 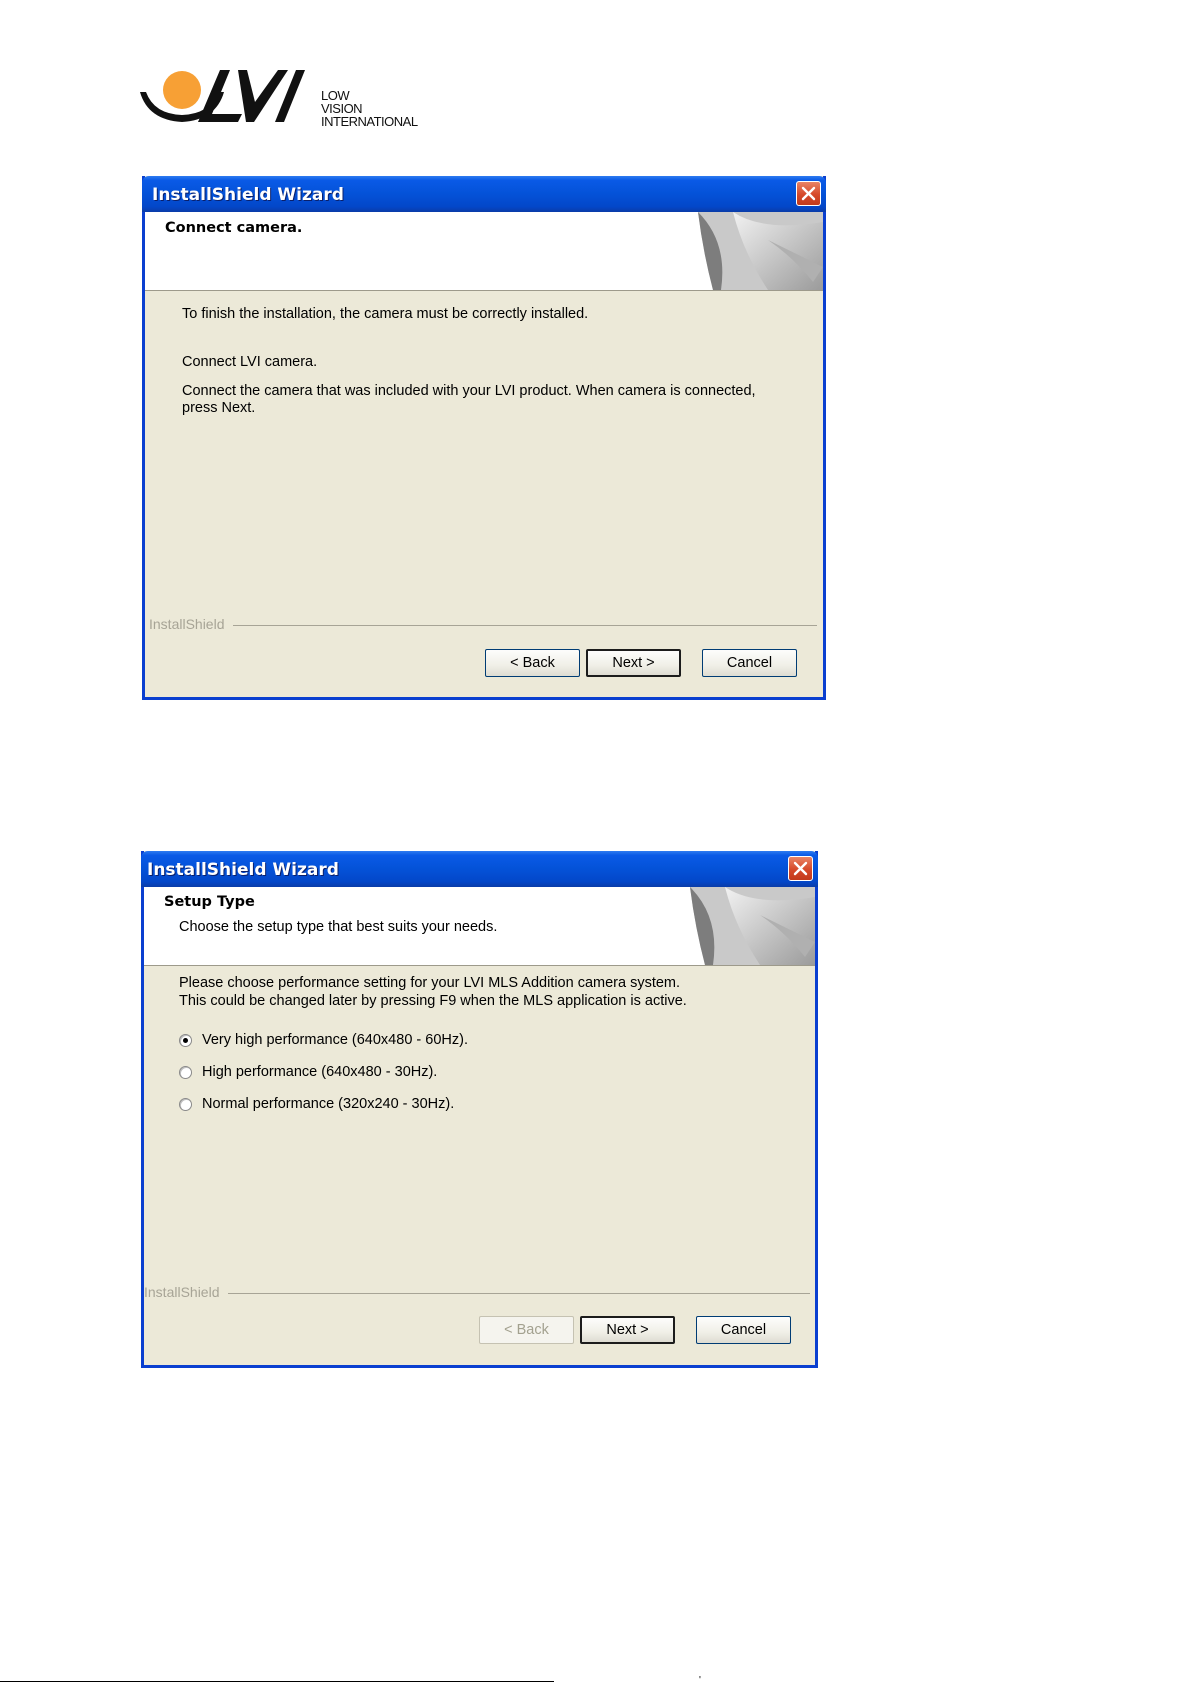 What do you see at coordinates (250, 362) in the screenshot?
I see `connect-heading-text: Connect LVI camera.` at bounding box center [250, 362].